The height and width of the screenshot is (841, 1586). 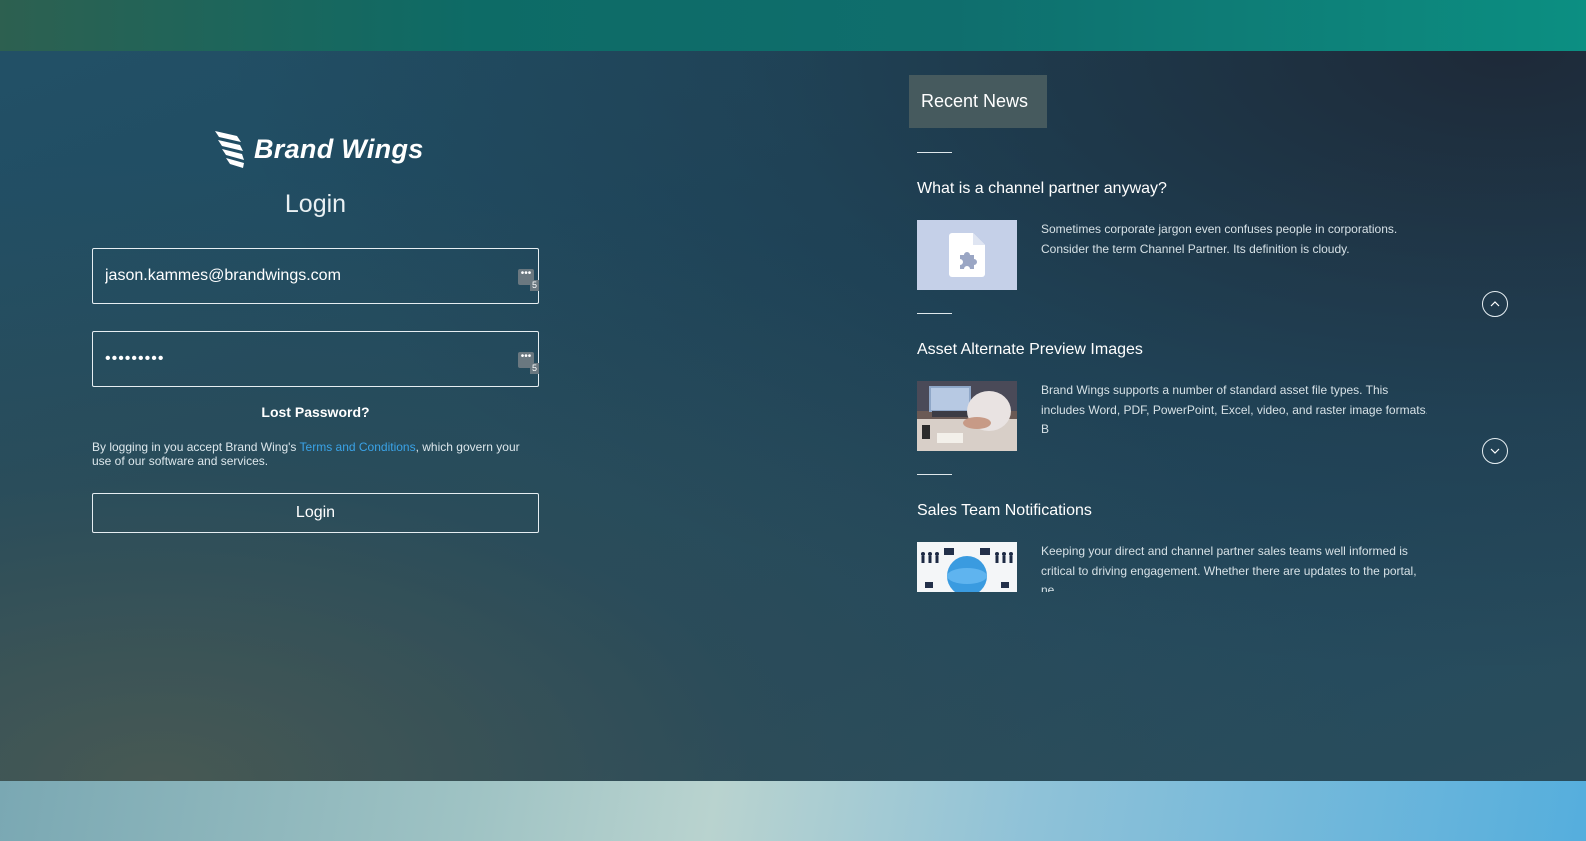 I want to click on login-title: Login, so click(x=315, y=204).